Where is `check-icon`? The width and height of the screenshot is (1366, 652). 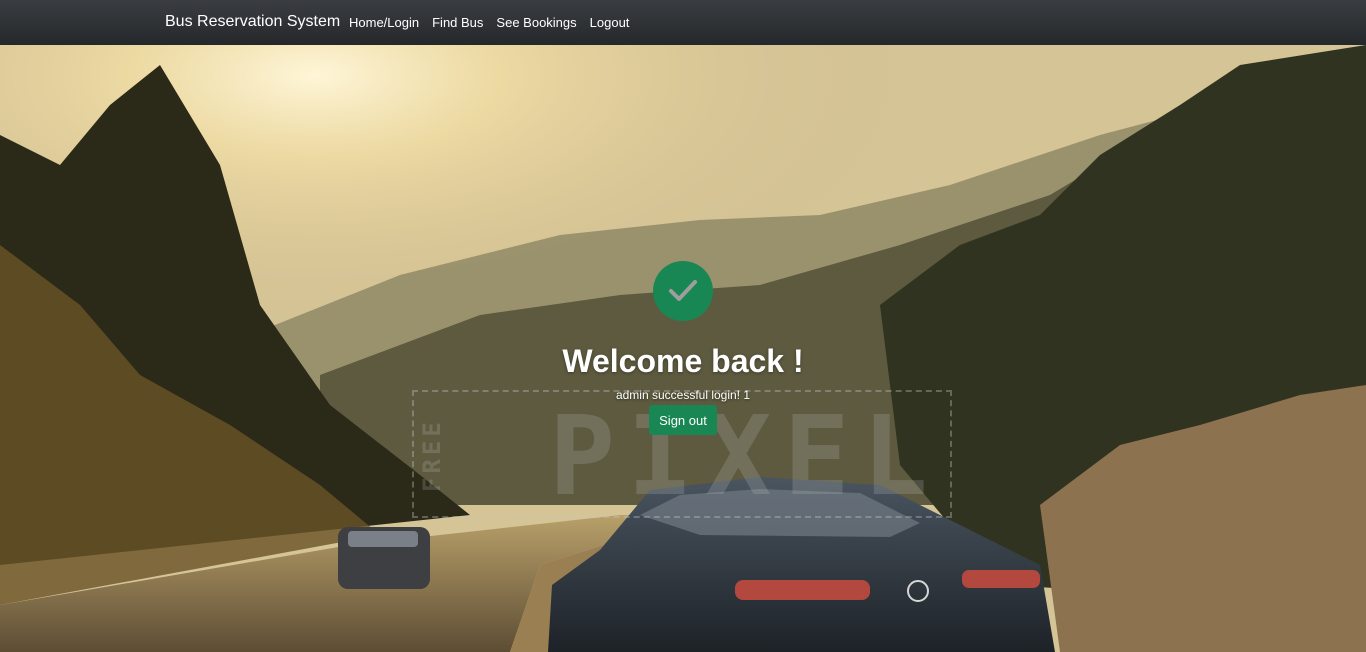 check-icon is located at coordinates (683, 290).